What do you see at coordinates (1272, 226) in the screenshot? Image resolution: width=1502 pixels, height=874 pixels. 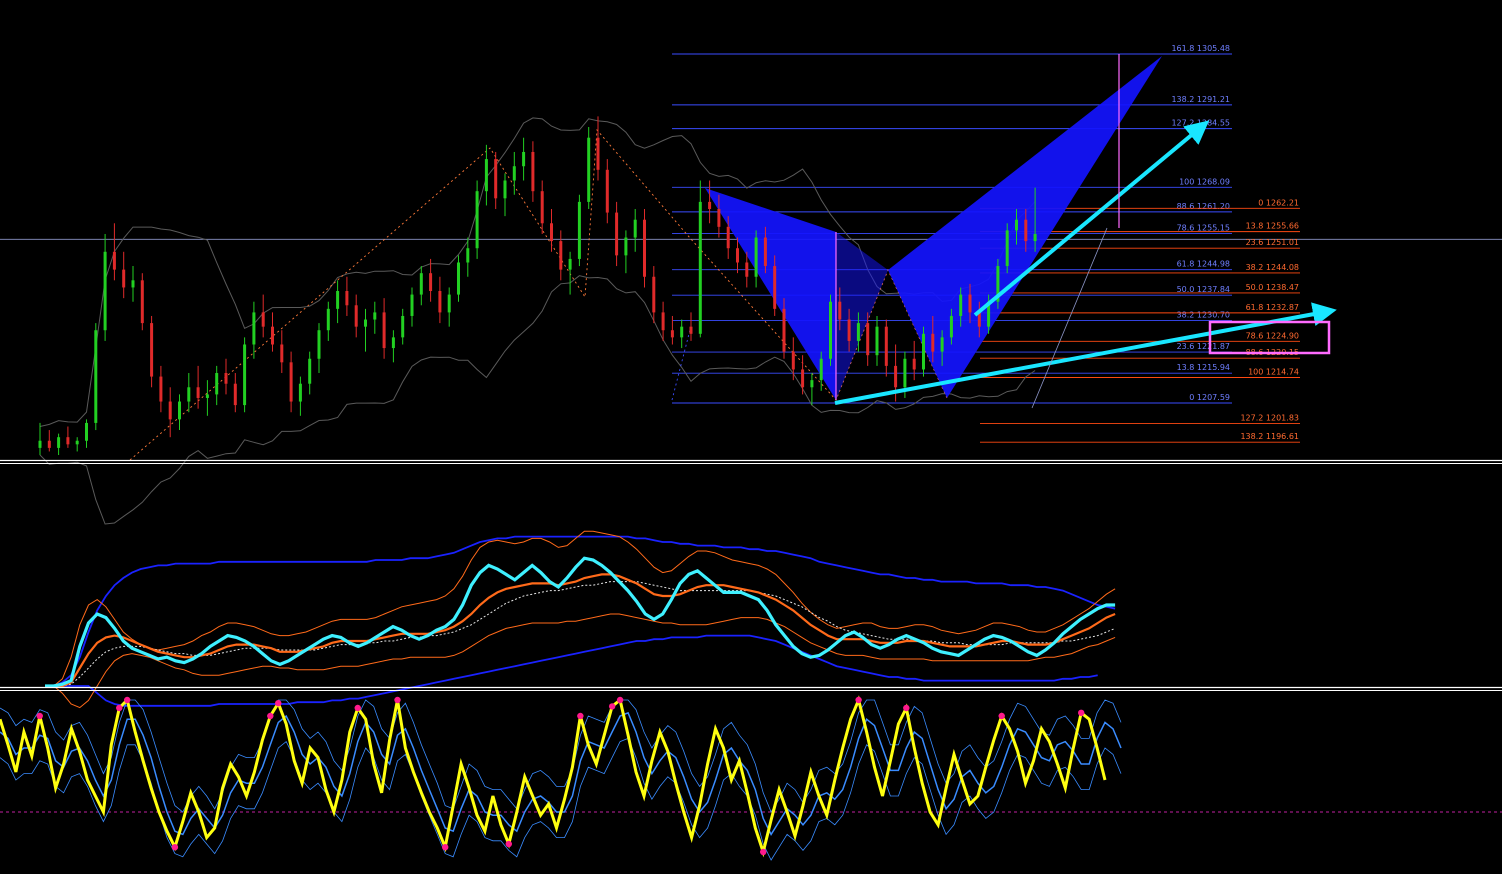 I see `fib-orange-level-label: 13.8 1255.66` at bounding box center [1272, 226].